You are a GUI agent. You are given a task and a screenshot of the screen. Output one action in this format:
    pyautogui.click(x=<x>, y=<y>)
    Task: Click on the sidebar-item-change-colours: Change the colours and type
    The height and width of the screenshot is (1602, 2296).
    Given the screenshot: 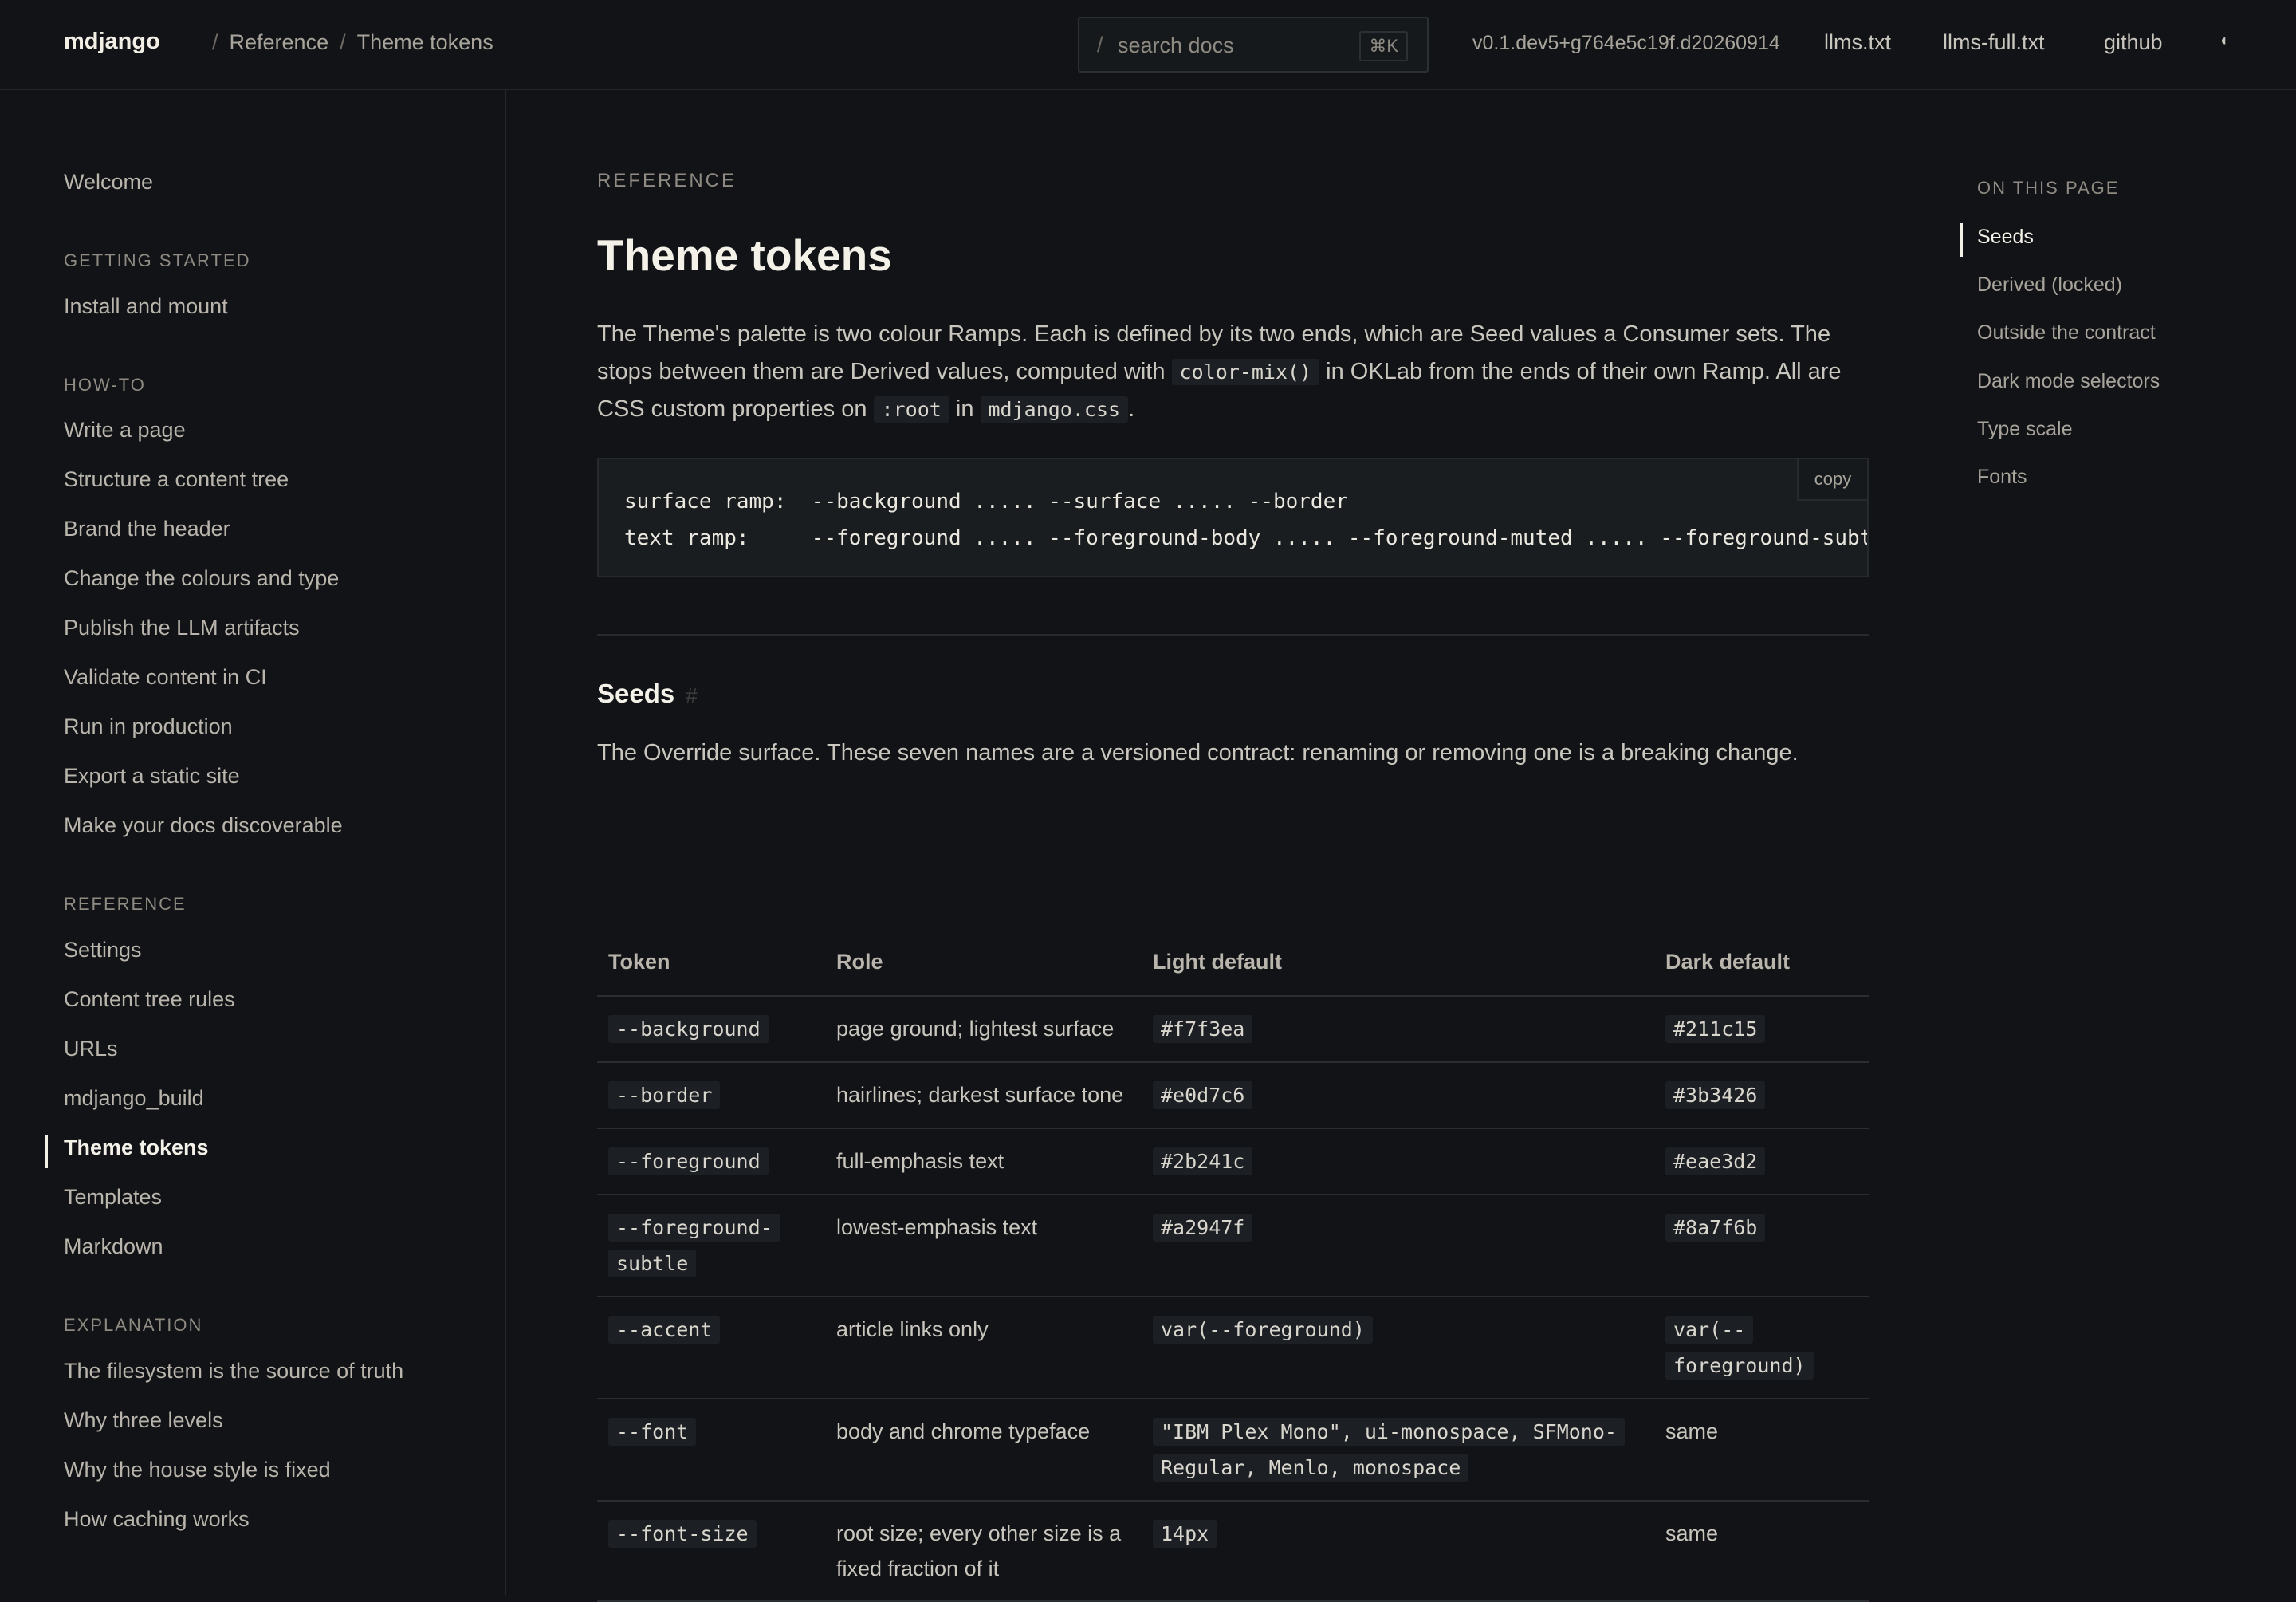 What is the action you would take?
    pyautogui.click(x=201, y=578)
    